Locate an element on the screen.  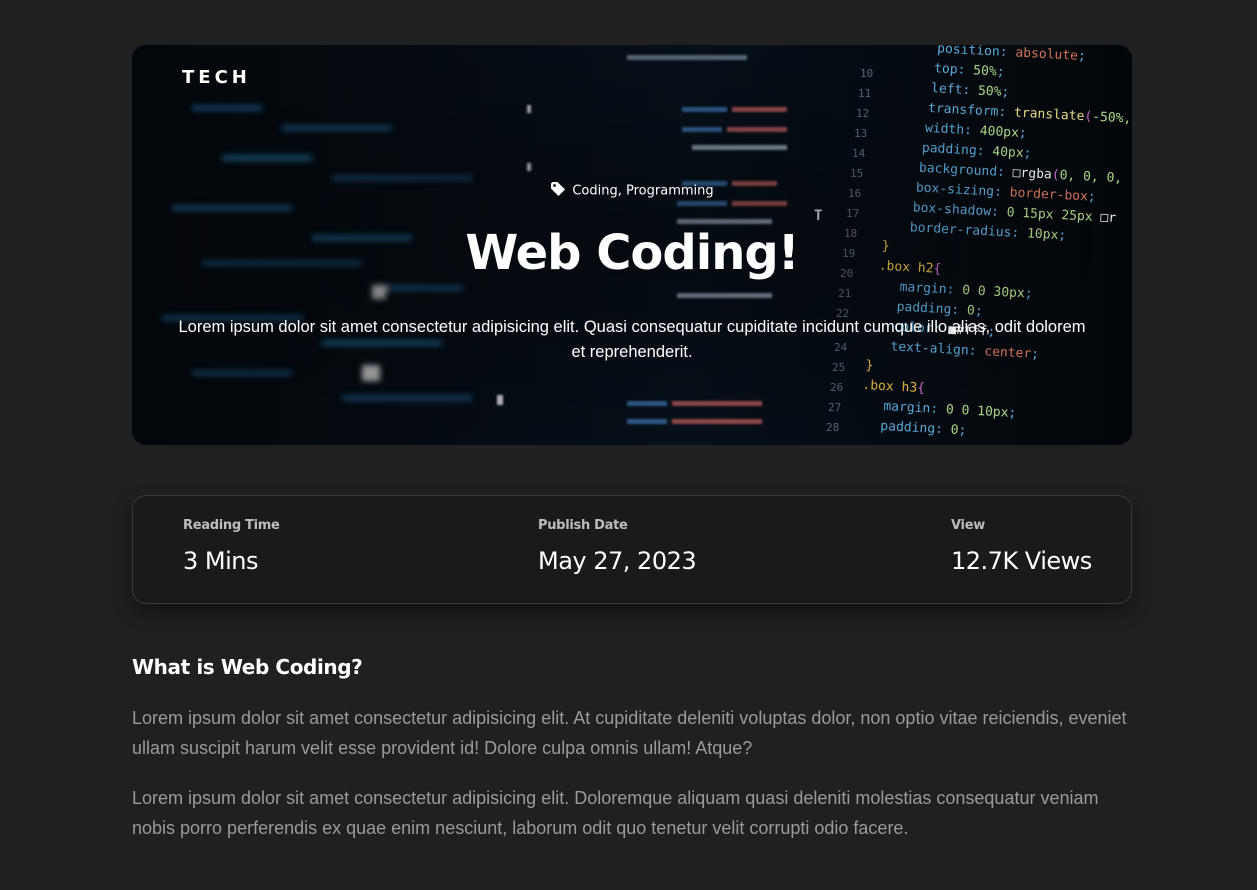
reading-time-label: Reading Time is located at coordinates (231, 525).